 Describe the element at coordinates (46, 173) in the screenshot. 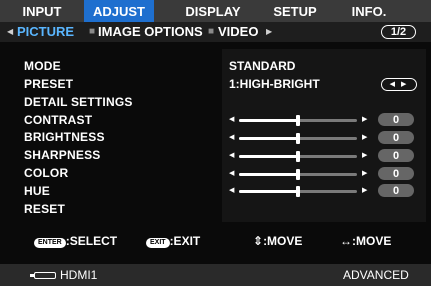

I see `setting-label-color: COLOR` at that location.